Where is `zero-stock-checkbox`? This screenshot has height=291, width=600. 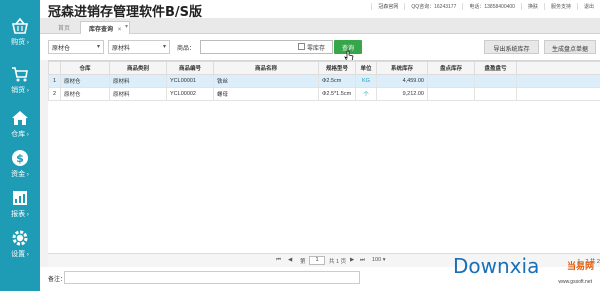
zero-stock-checkbox is located at coordinates (301, 46).